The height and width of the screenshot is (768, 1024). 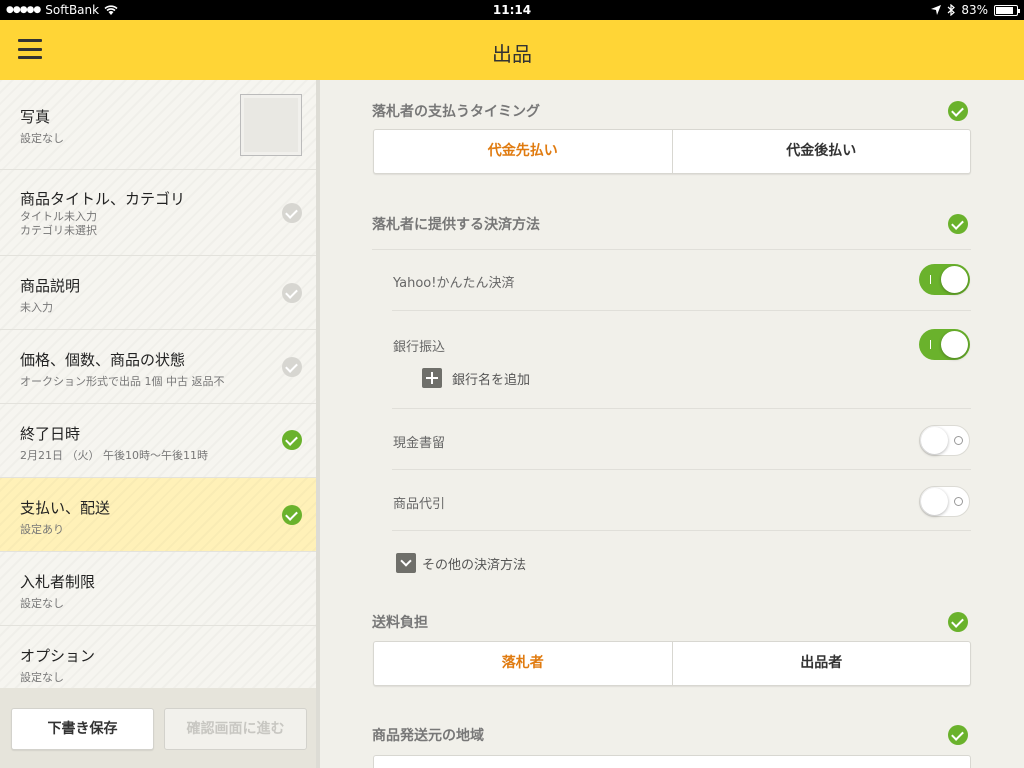 What do you see at coordinates (82, 729) in the screenshot?
I see `save-draft-button: 下書き保存` at bounding box center [82, 729].